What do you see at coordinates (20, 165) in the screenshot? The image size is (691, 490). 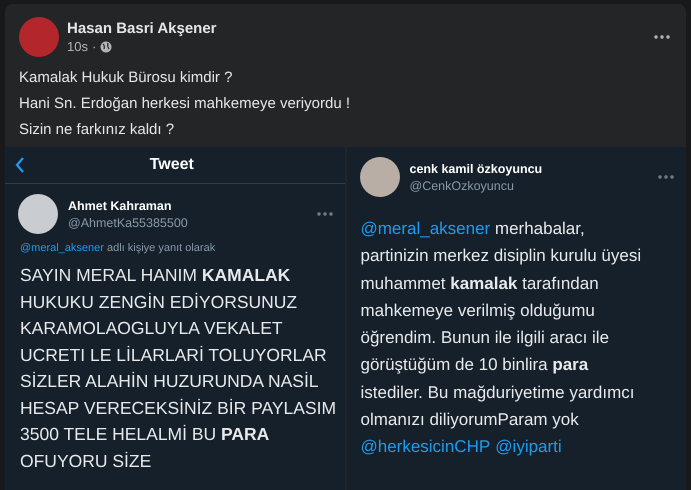 I see `back-chevron-icon` at bounding box center [20, 165].